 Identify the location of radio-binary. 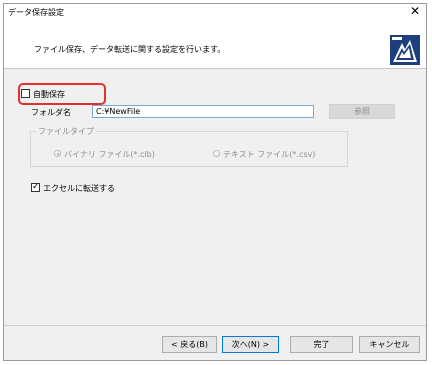
(57, 153).